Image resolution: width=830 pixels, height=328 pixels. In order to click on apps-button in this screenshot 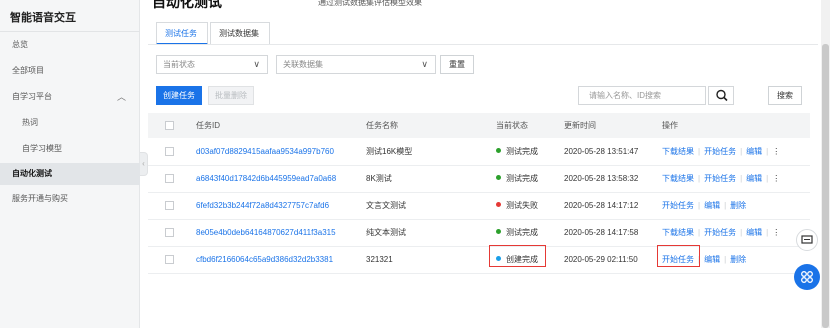, I will do `click(807, 277)`.